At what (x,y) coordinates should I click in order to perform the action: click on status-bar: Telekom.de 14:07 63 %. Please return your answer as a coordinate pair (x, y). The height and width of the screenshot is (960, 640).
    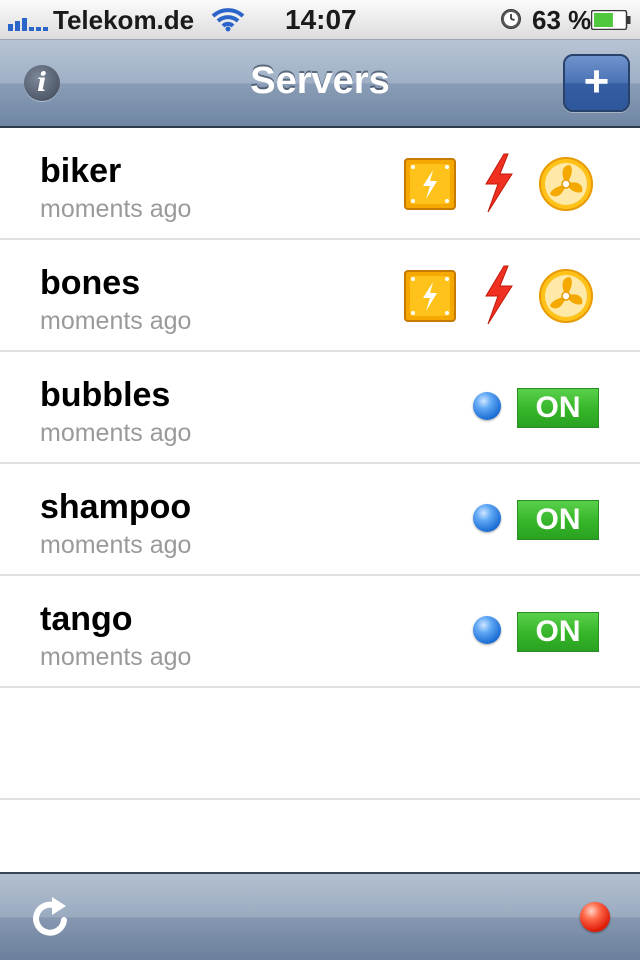
    Looking at the image, I should click on (320, 20).